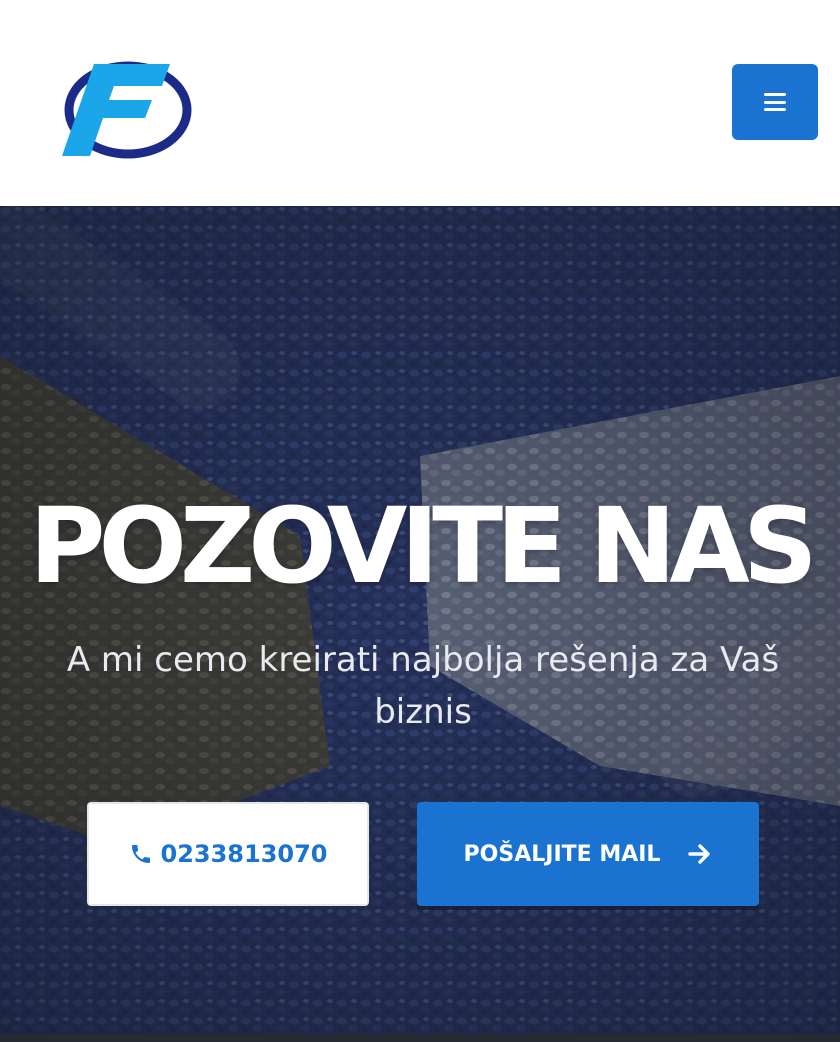 The image size is (840, 1042). I want to click on send-mail-button: POŠALJITE MAIL, so click(588, 854).